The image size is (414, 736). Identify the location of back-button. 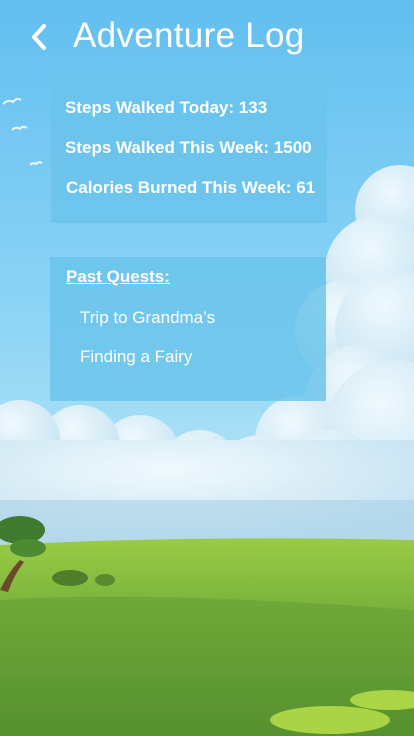
(39, 37).